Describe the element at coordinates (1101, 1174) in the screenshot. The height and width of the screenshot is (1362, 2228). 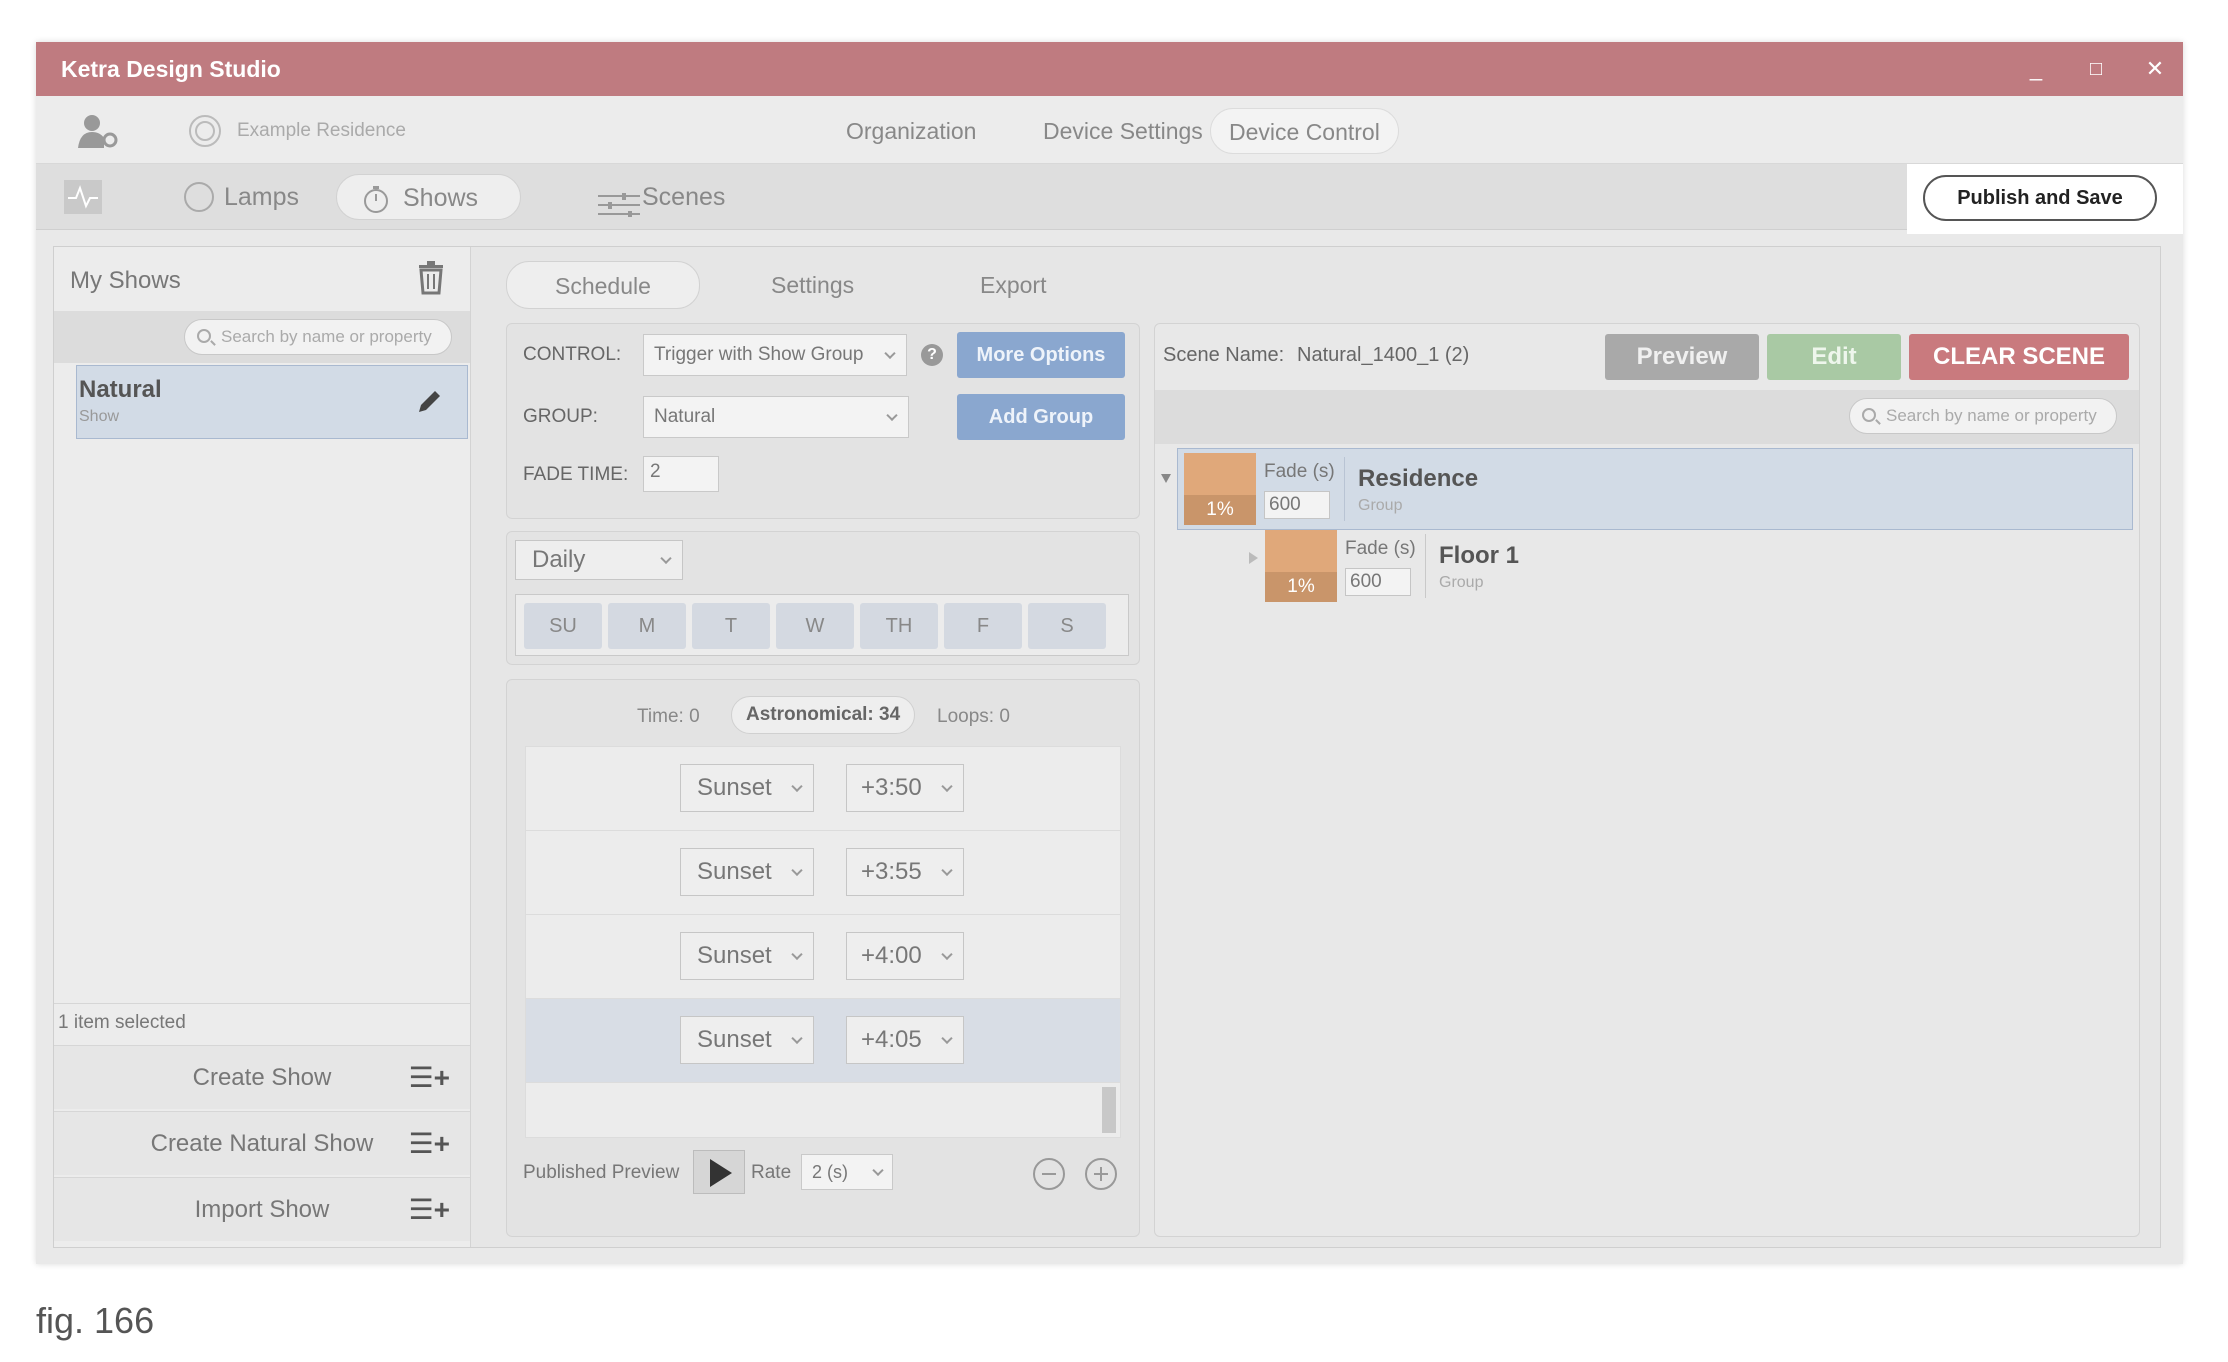
I see `add-event-button` at that location.